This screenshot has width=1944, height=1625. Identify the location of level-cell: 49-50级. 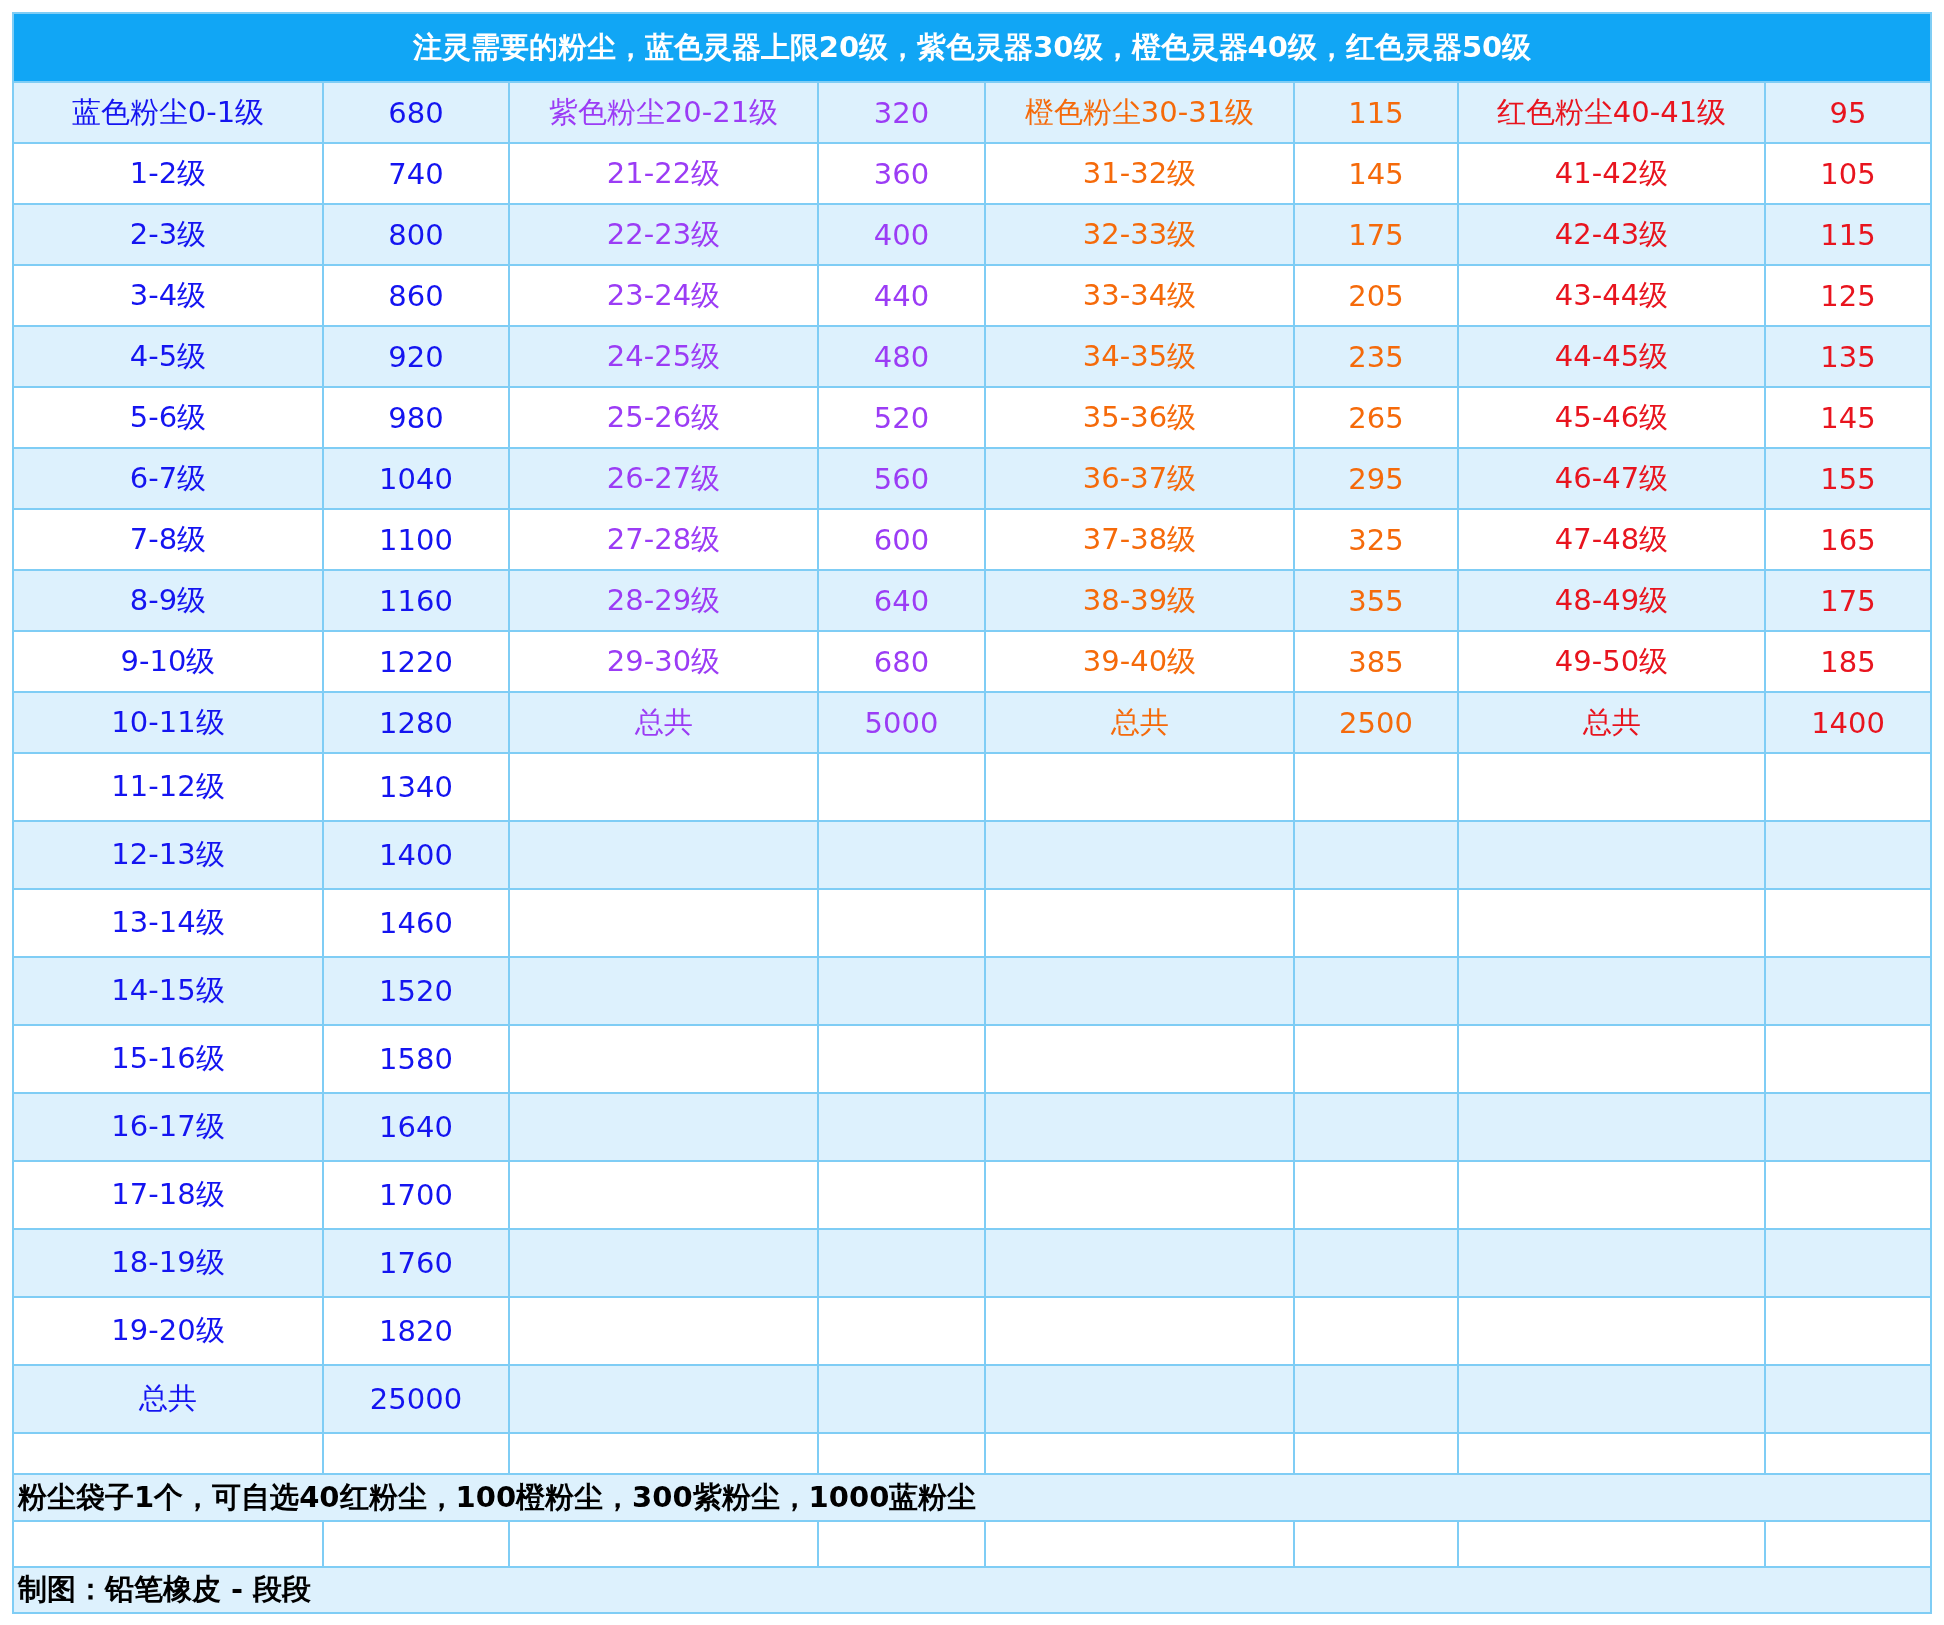
(1611, 661).